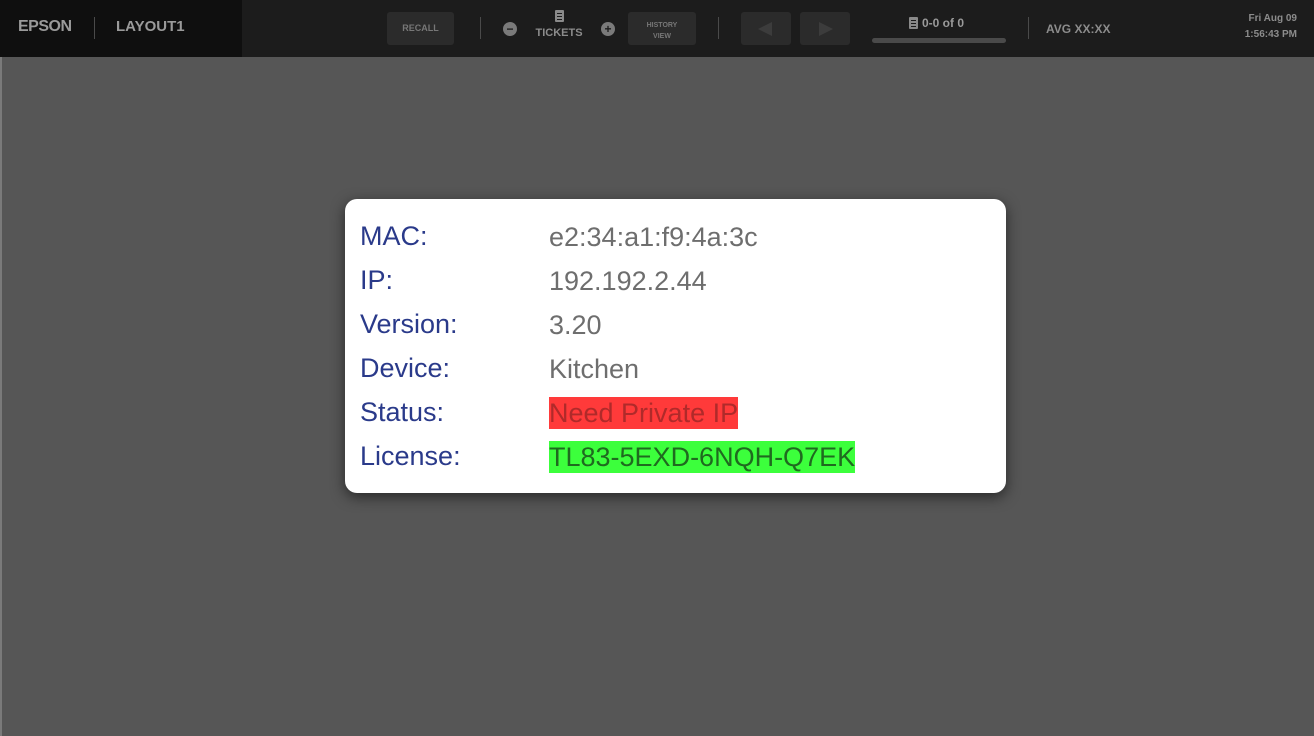  I want to click on clock: Fri Aug 09 1:56:43 PM, so click(1271, 27).